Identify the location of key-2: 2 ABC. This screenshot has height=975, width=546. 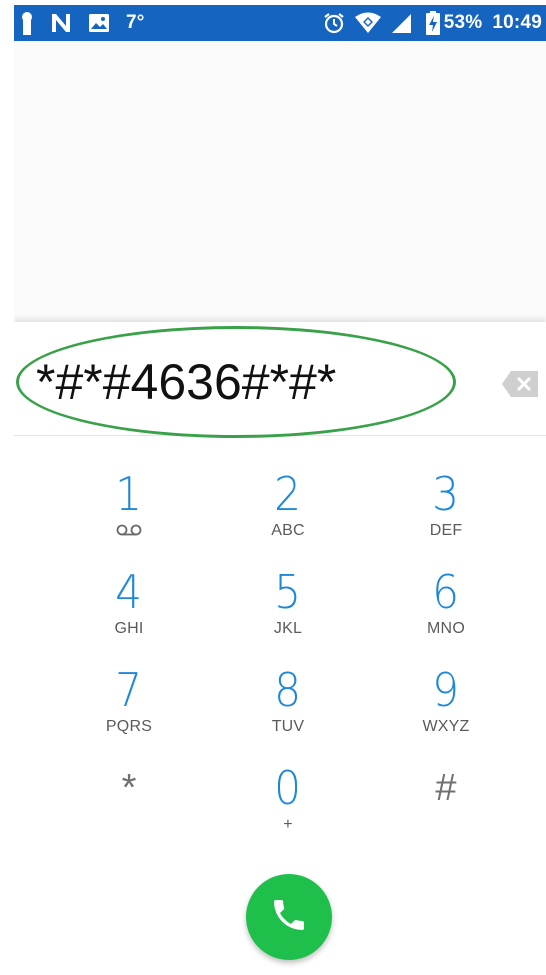
(288, 513).